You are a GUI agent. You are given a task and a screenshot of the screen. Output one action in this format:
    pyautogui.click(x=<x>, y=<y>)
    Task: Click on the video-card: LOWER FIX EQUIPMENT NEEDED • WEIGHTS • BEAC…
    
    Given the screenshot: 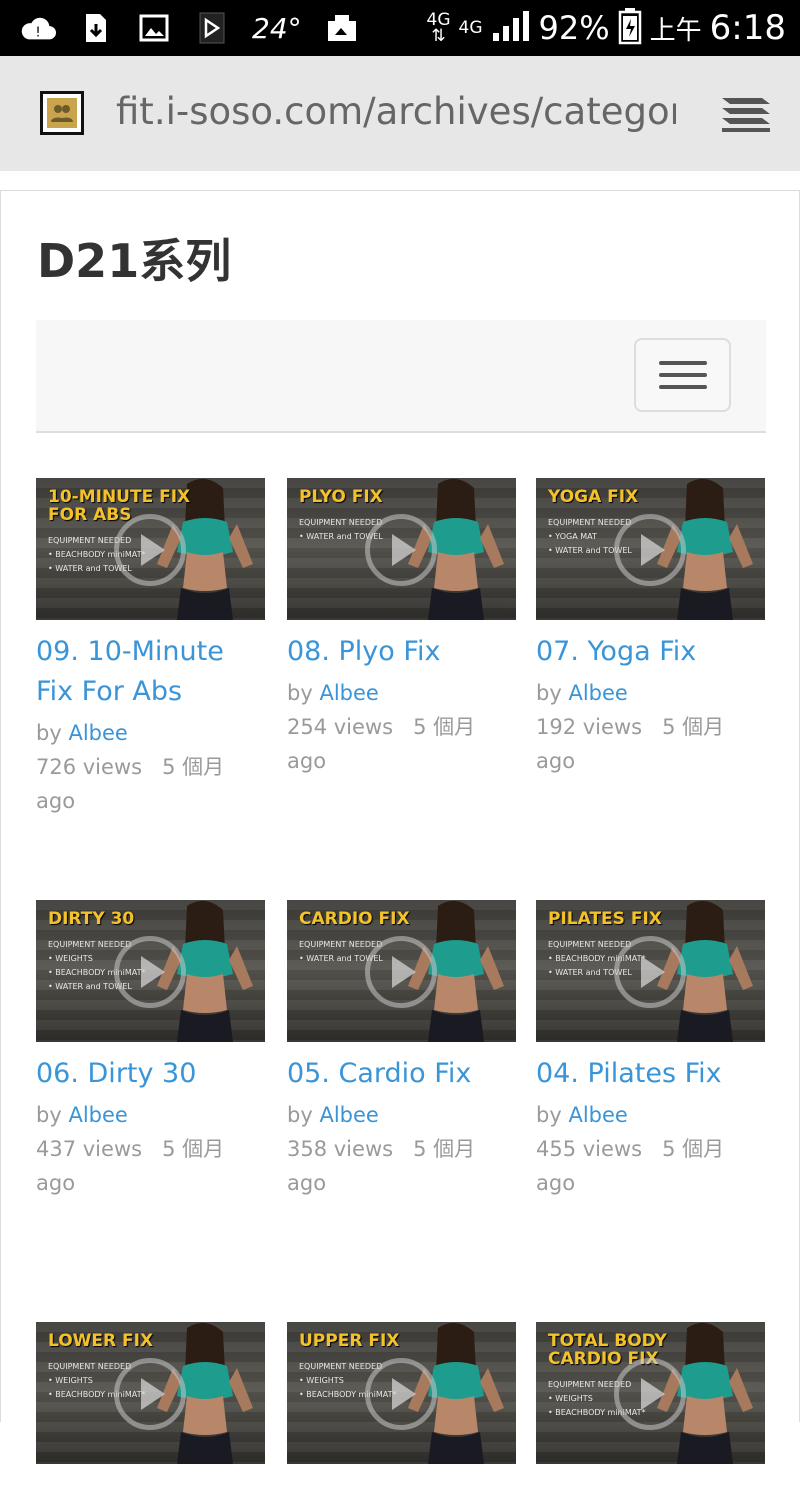 What is the action you would take?
    pyautogui.click(x=151, y=1416)
    